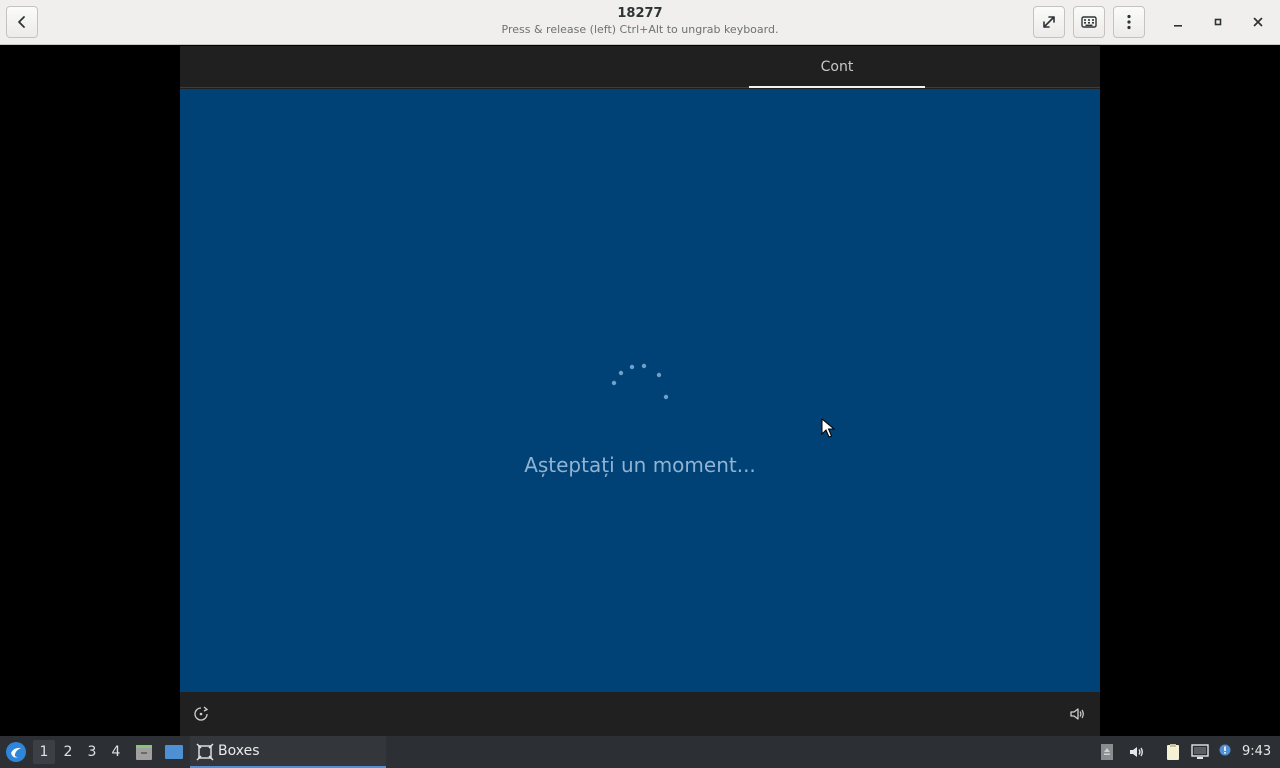  I want to click on mouse-cursor-icon, so click(828, 428).